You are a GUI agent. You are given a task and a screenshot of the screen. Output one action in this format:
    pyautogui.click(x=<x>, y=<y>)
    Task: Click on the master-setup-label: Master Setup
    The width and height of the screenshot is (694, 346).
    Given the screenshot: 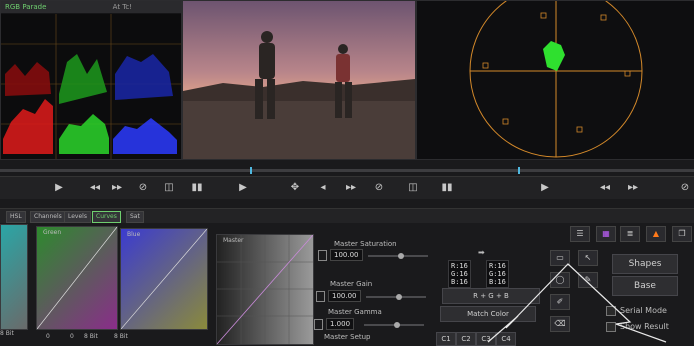 What is the action you would take?
    pyautogui.click(x=347, y=337)
    